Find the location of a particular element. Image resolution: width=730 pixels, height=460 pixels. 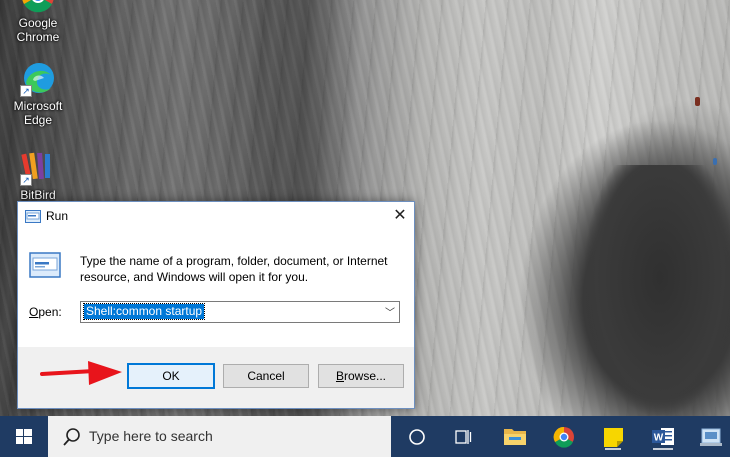

taskbar: Type here to search W is located at coordinates (365, 436).